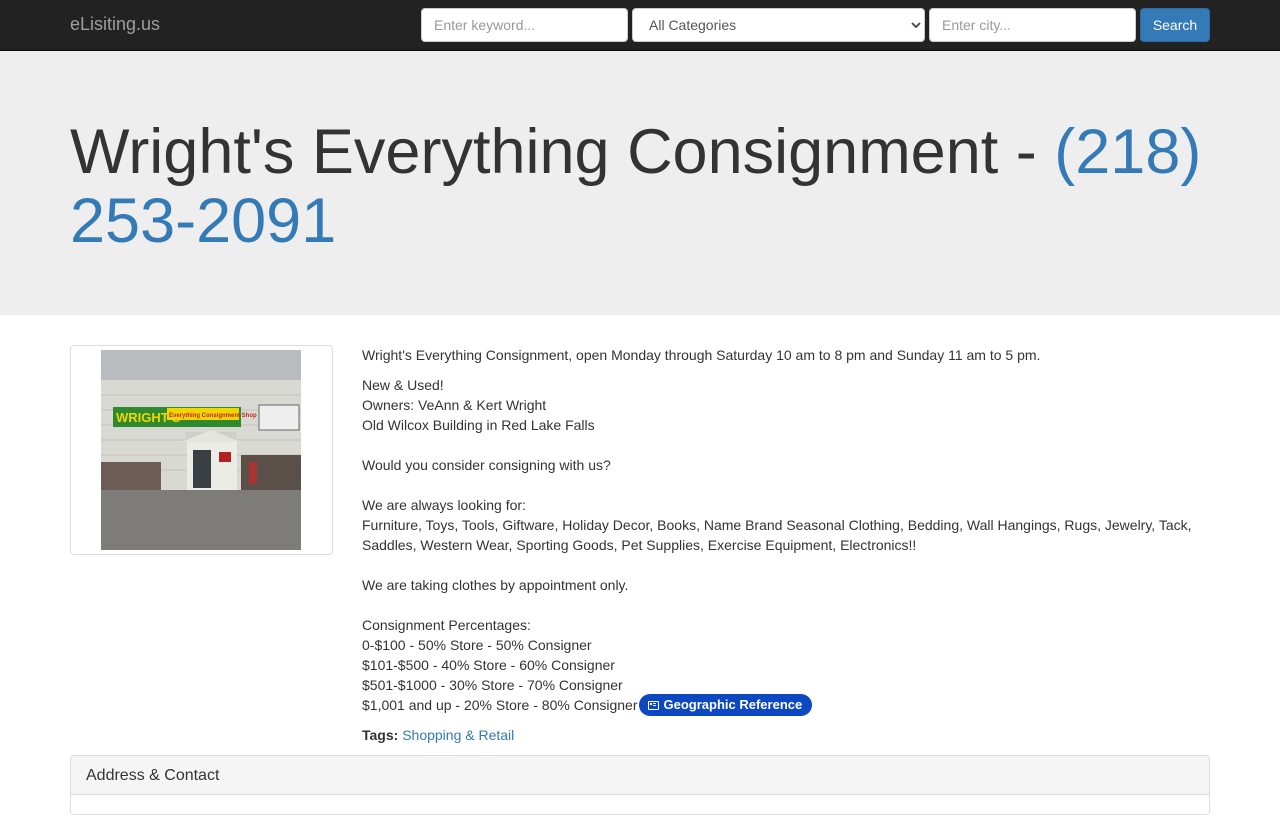 The width and height of the screenshot is (1280, 815). Describe the element at coordinates (454, 405) in the screenshot. I see `owners-line: Owners: VeAnn & Kert Wright` at that location.